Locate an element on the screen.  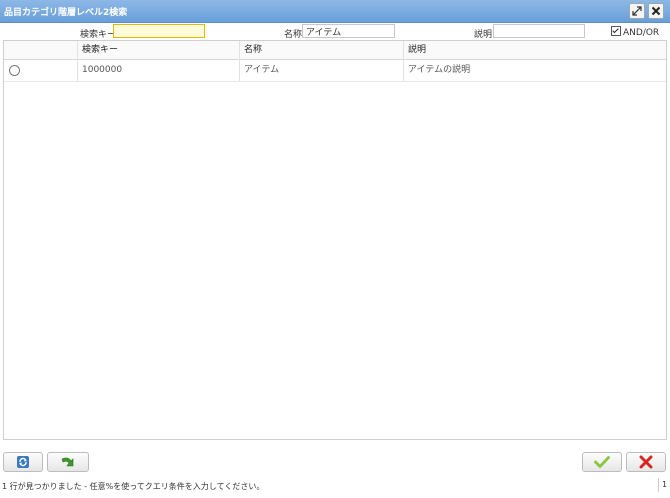
checkmark-icon is located at coordinates (602, 462).